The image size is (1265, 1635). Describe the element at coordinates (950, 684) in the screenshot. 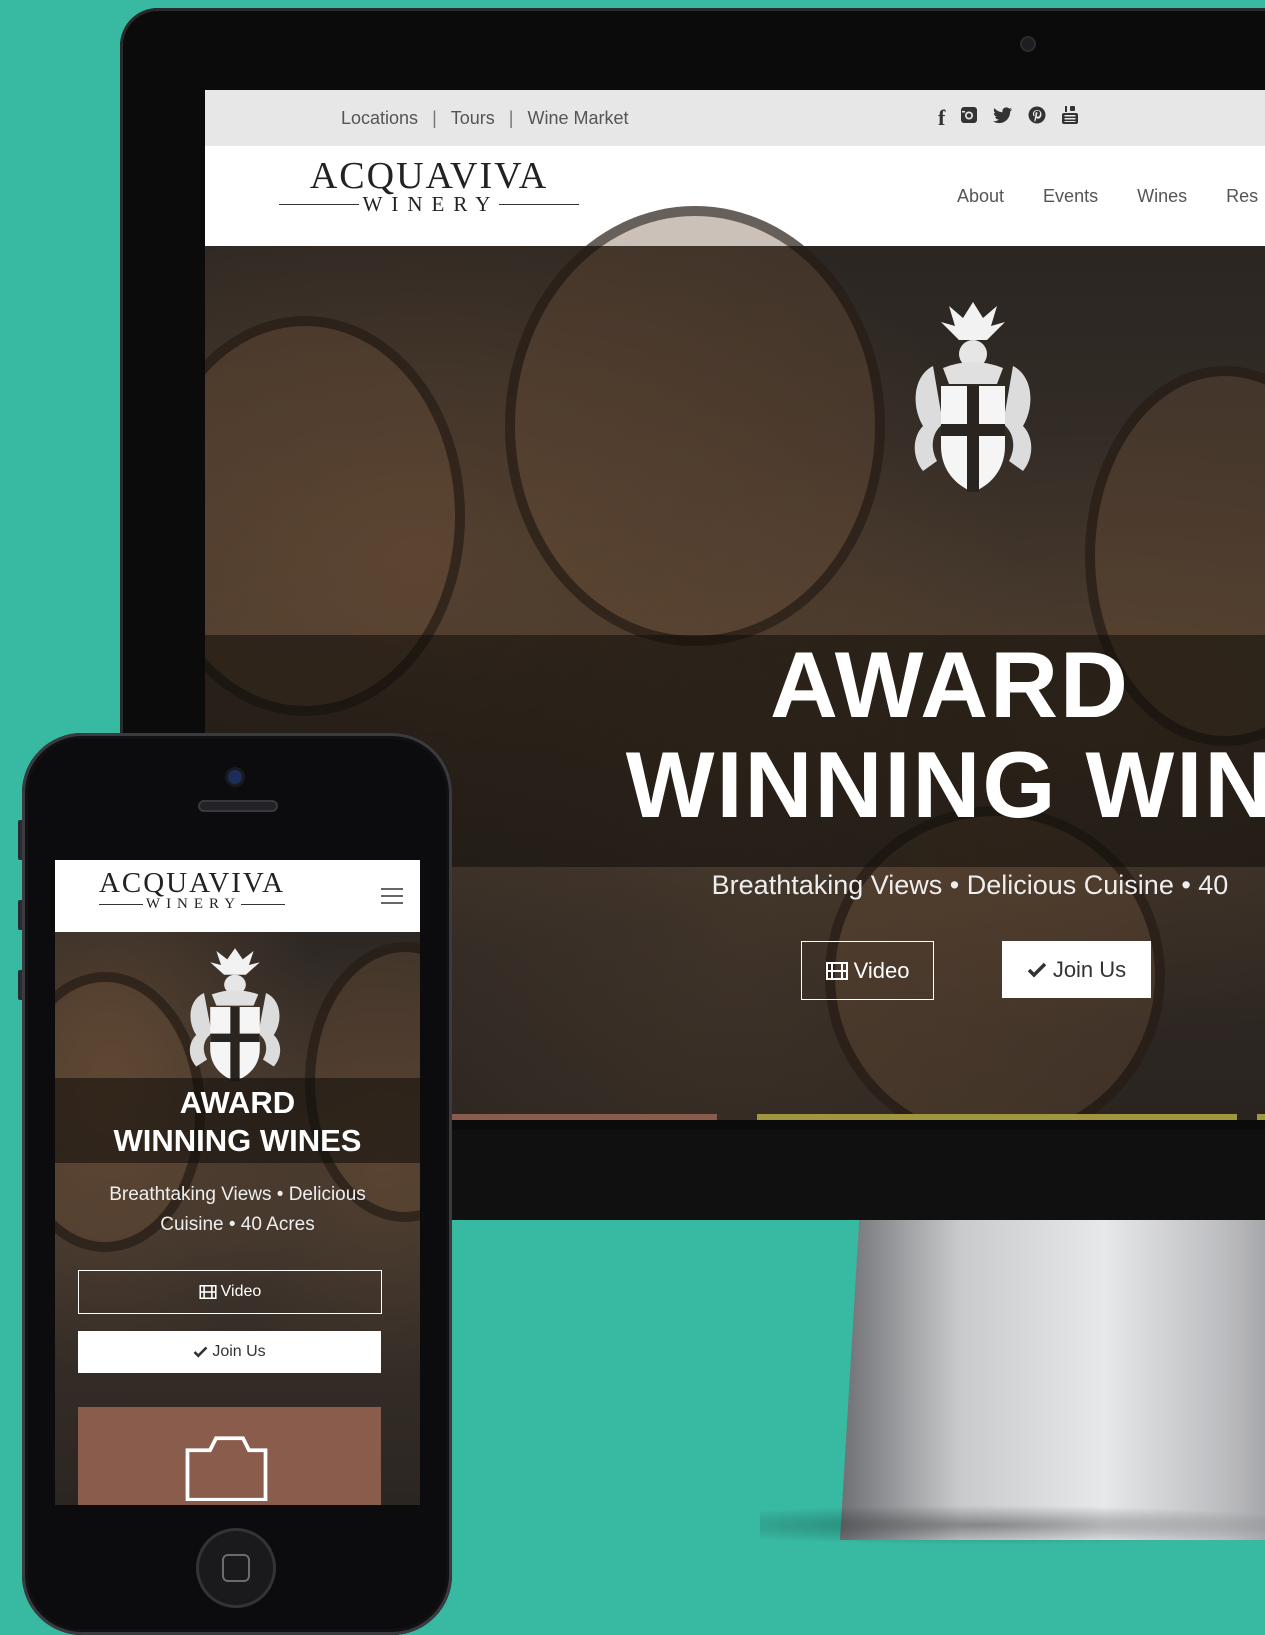

I see `hero-headline-line1: AWARD` at that location.